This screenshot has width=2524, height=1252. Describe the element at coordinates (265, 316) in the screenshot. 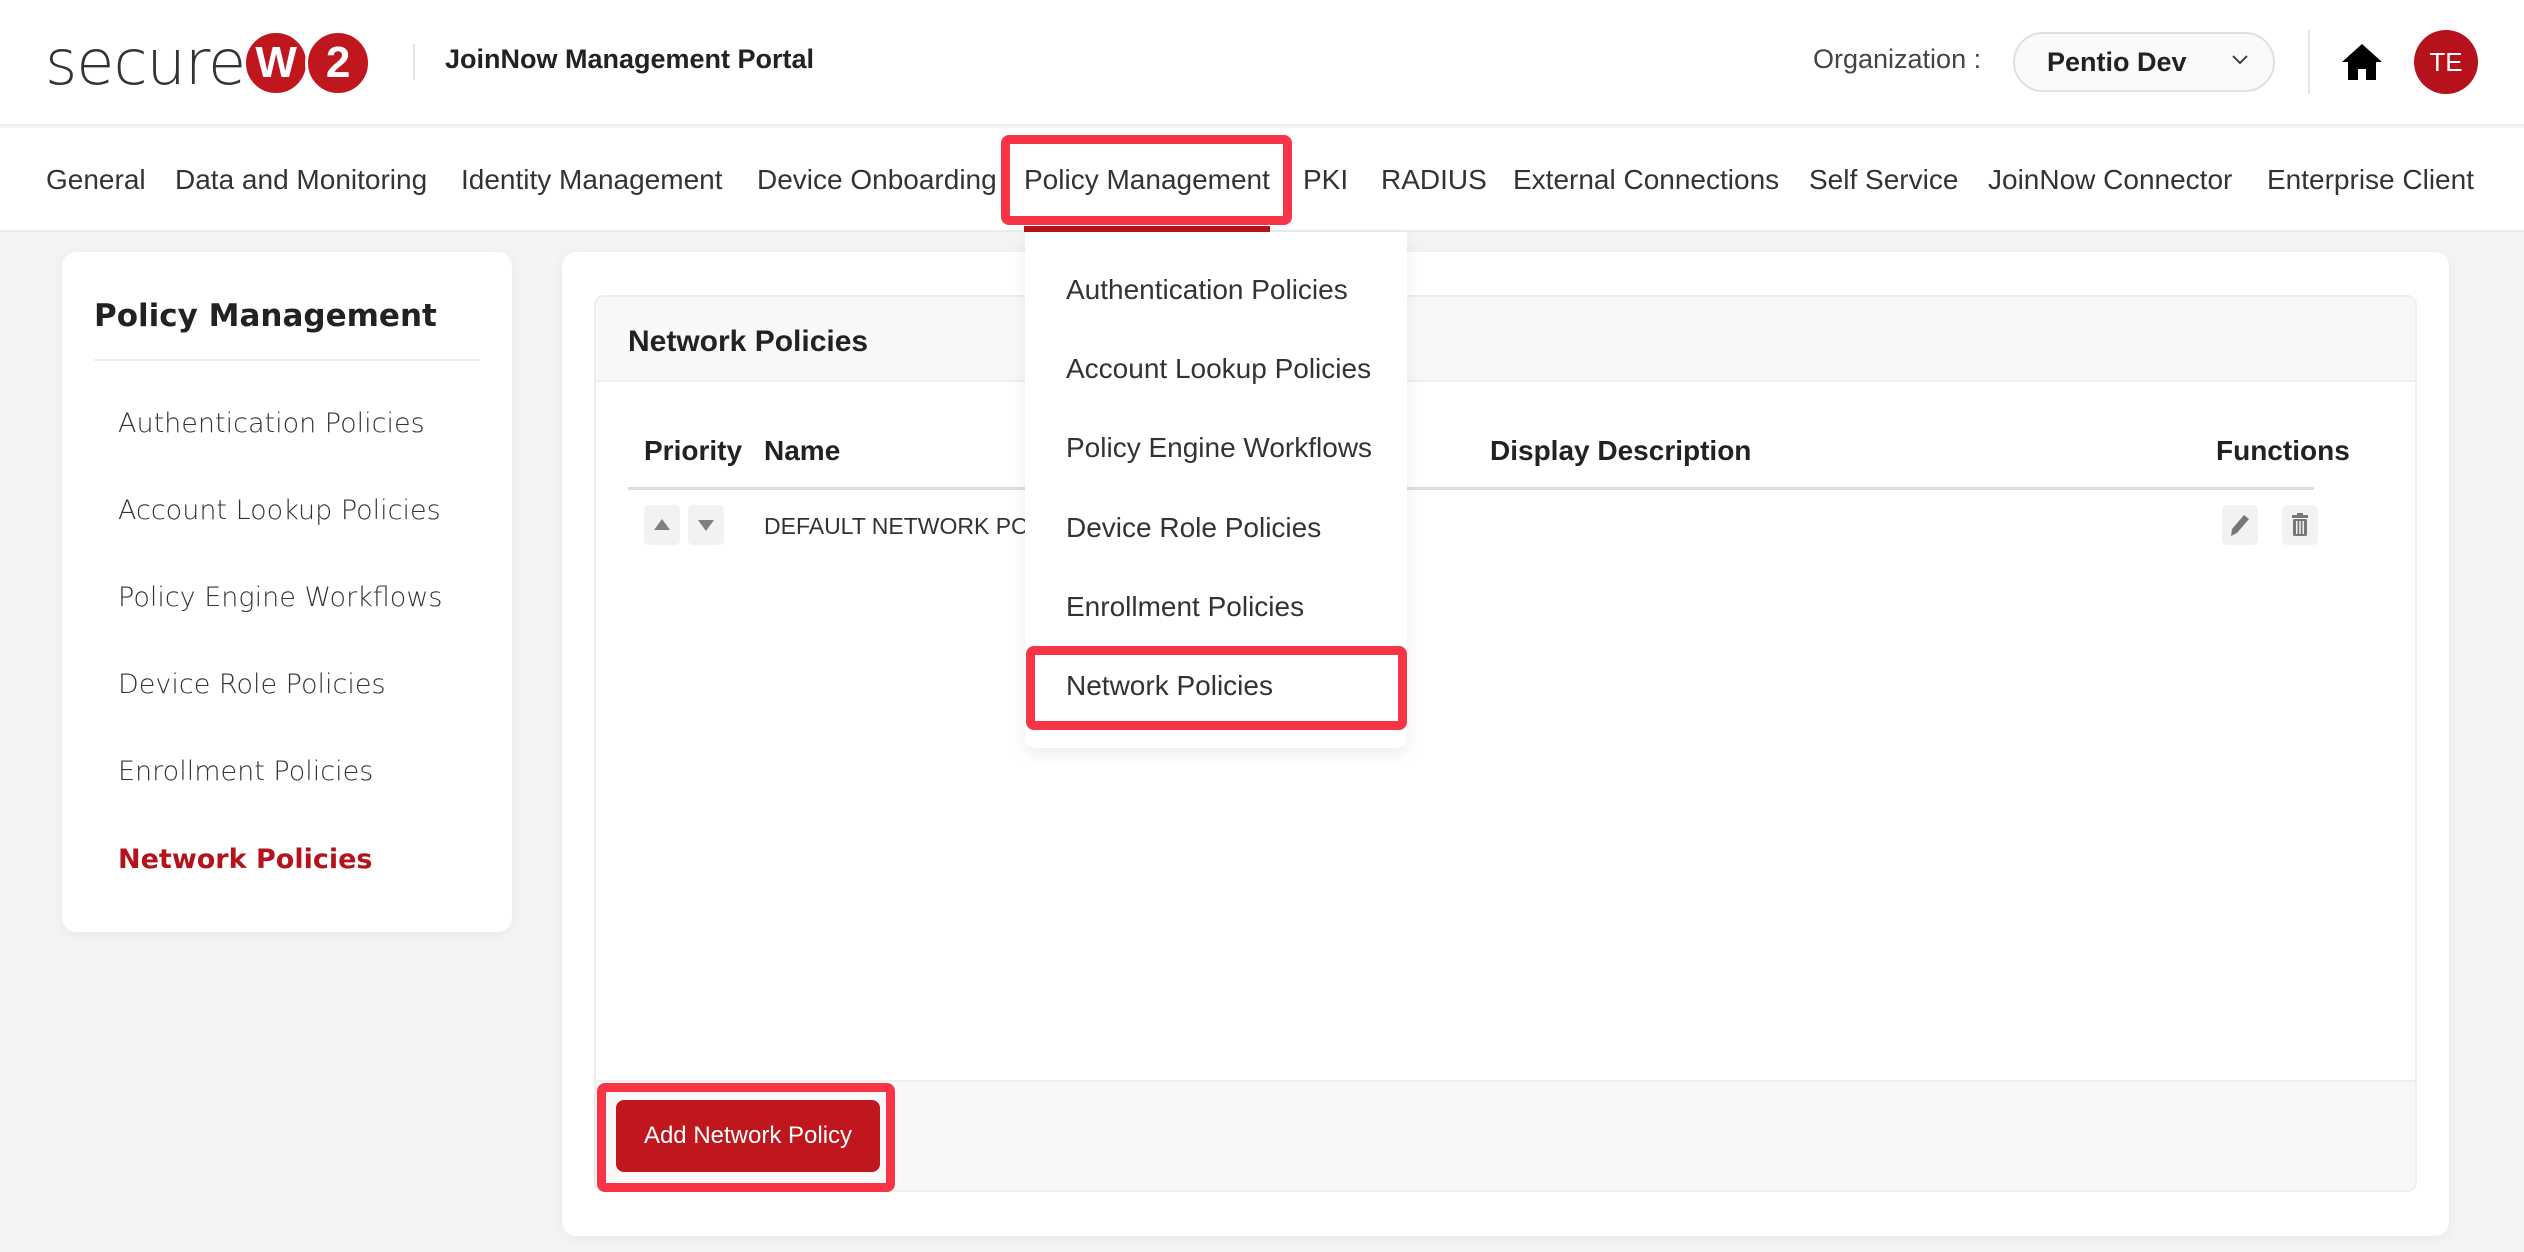

I see `sidebar-title: Policy Management` at that location.